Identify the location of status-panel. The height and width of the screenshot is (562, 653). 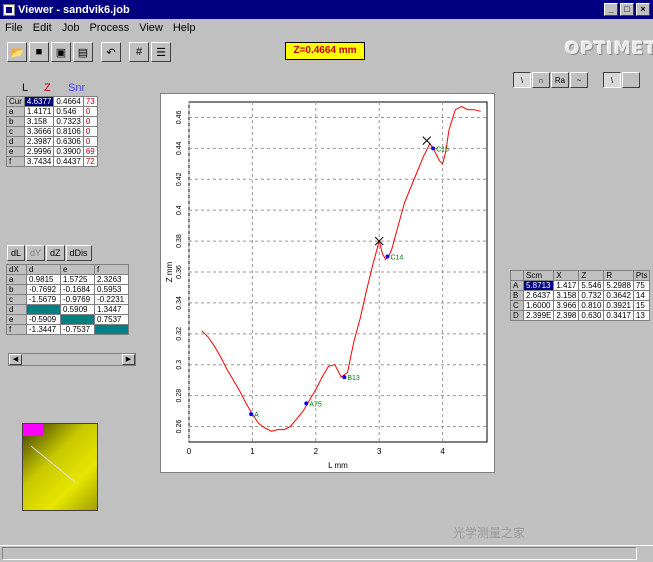
(319, 553).